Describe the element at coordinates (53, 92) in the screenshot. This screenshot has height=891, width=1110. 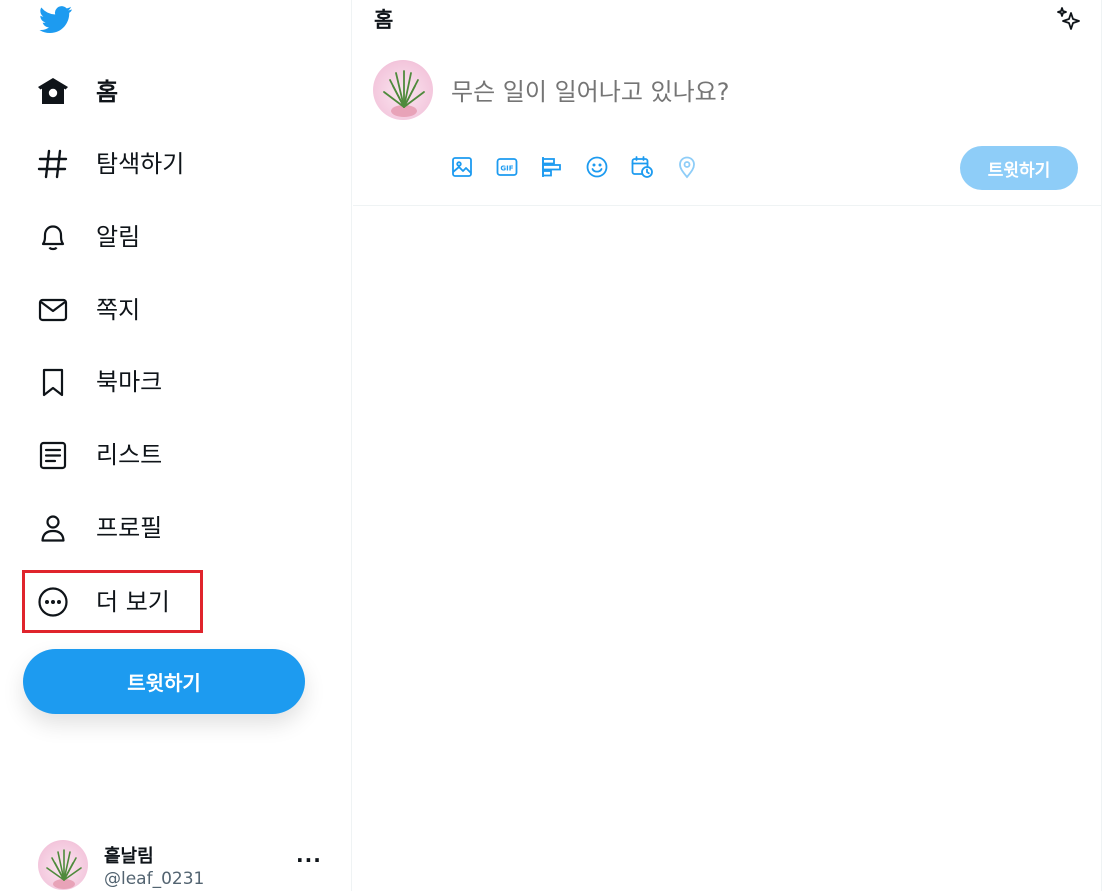
I see `home-icon` at that location.